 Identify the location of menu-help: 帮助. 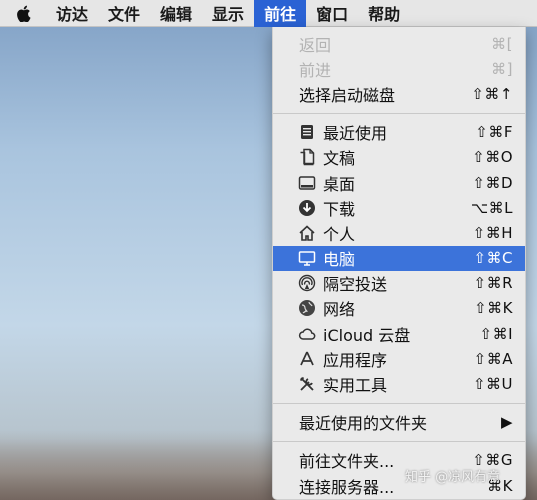
(384, 13).